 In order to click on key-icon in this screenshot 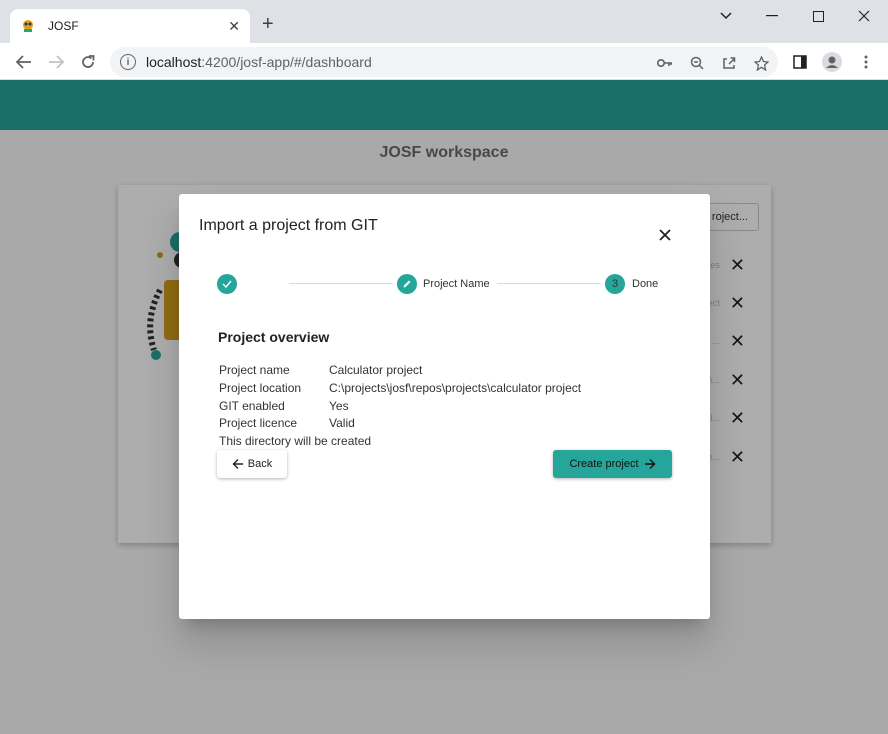, I will do `click(665, 63)`.